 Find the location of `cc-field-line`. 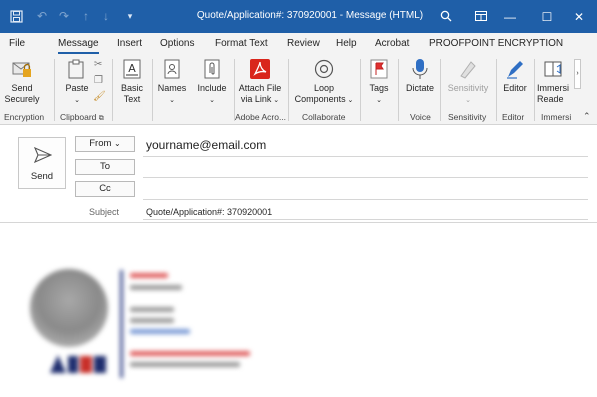

cc-field-line is located at coordinates (365, 199).